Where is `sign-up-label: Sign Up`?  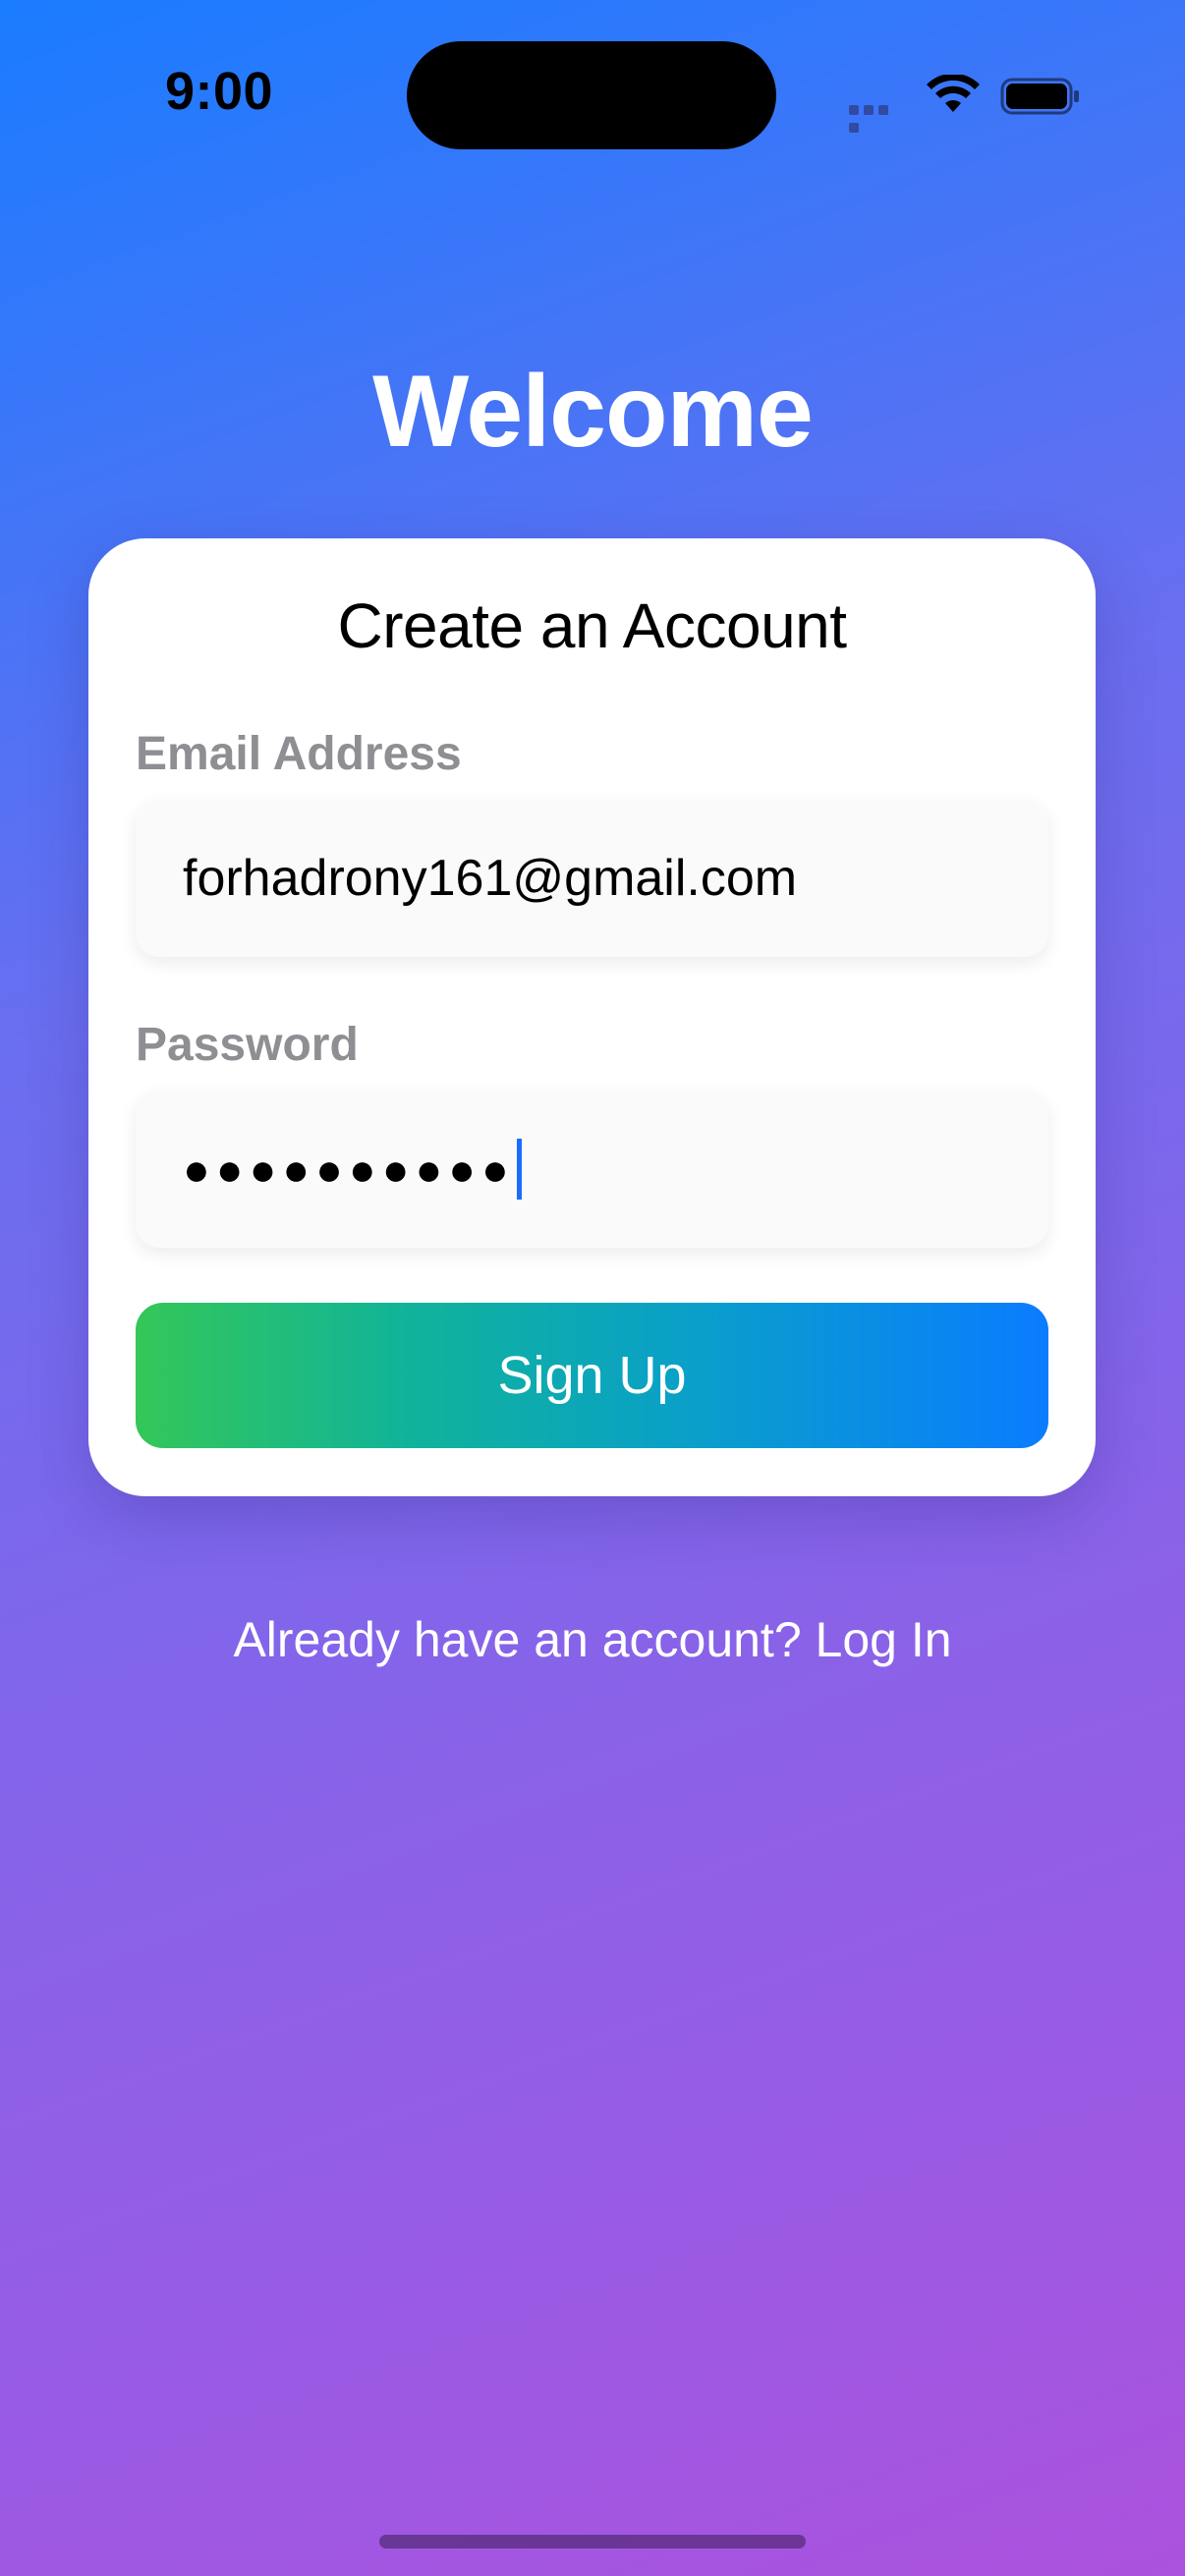 sign-up-label: Sign Up is located at coordinates (592, 1375).